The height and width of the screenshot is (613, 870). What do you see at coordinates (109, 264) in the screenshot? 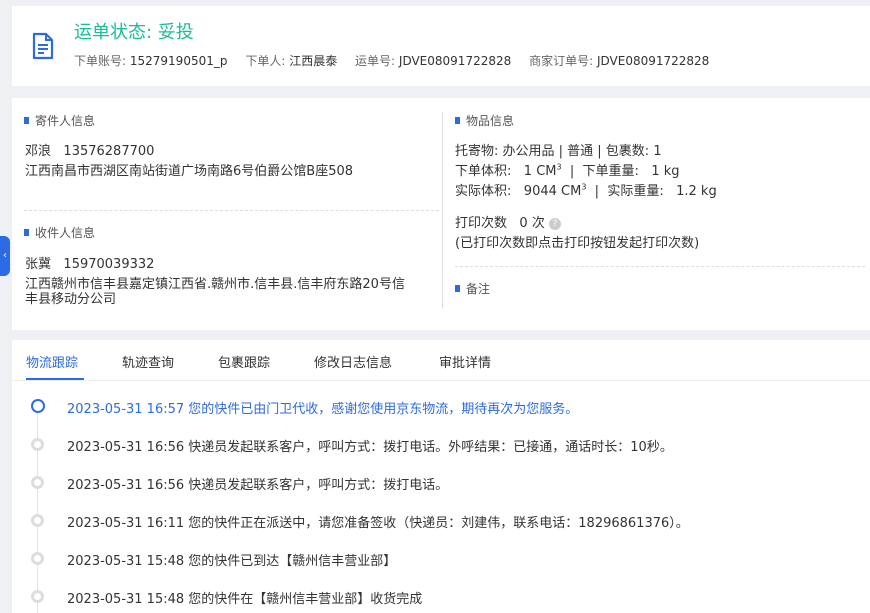
I see `receiver-phone: 15970039332` at bounding box center [109, 264].